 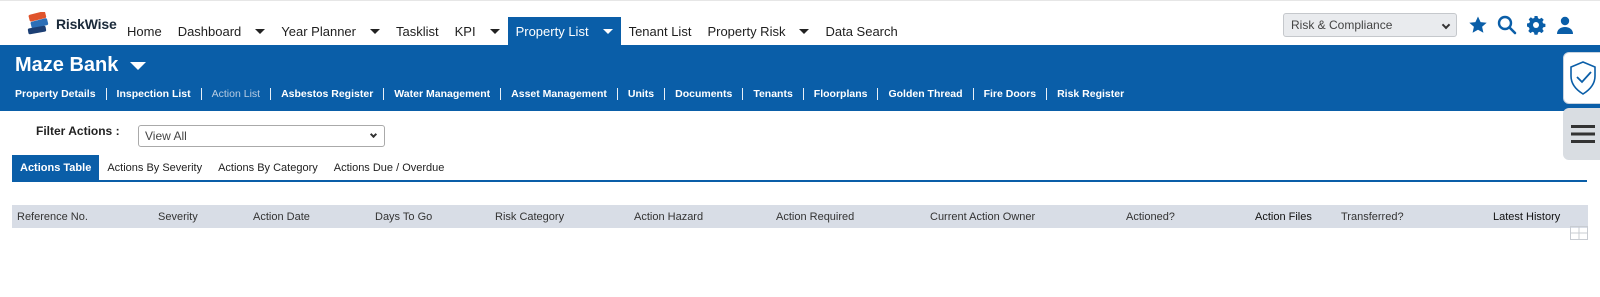 I want to click on module-select: Risk & Compliance, so click(x=1370, y=25).